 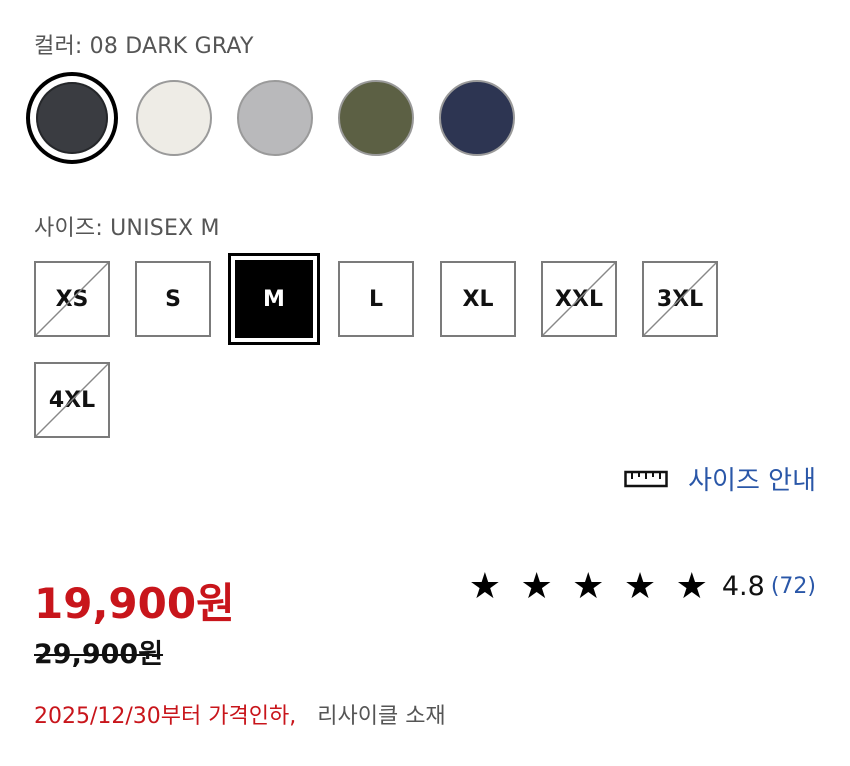 What do you see at coordinates (590, 586) in the screenshot?
I see `star-rating-icons: ★ ★ ★ ★ ★` at bounding box center [590, 586].